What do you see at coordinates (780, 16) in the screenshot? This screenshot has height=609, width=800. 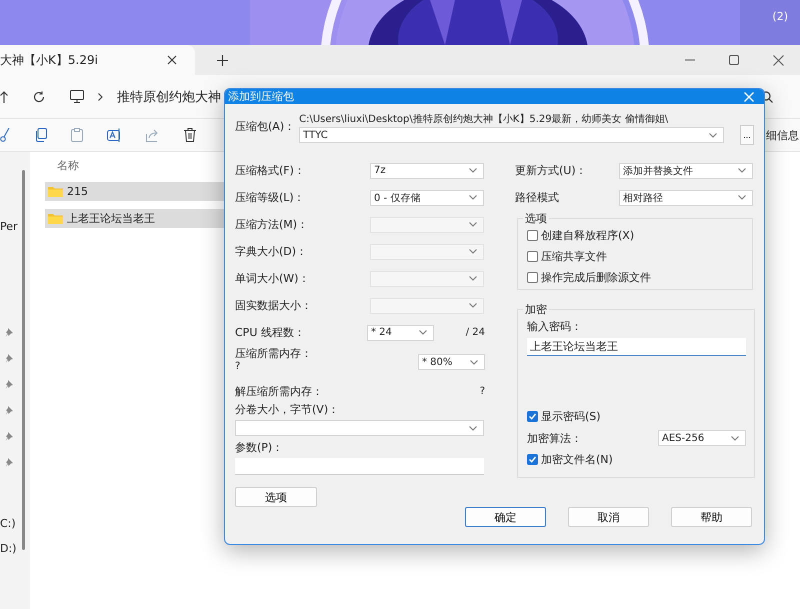 I see `desktop-icon-label: (2)` at bounding box center [780, 16].